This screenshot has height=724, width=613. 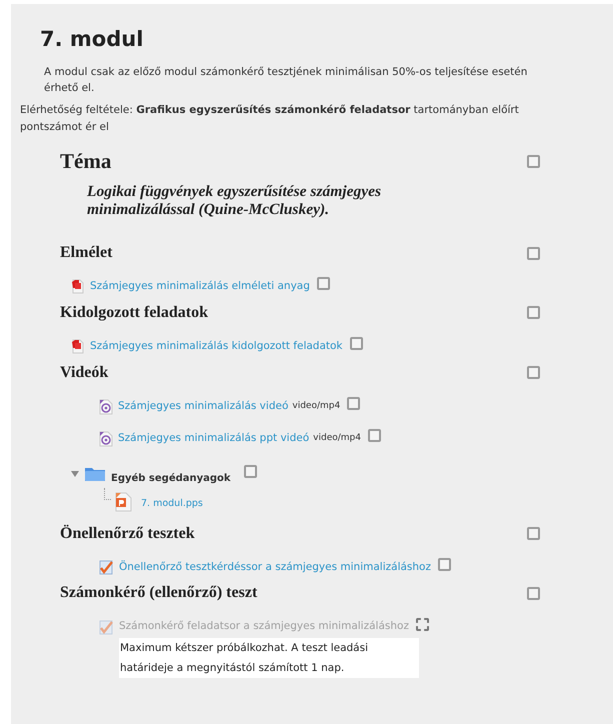 I want to click on activity-link: Számjegyes minimalizálás elméleti anyag, so click(x=200, y=287).